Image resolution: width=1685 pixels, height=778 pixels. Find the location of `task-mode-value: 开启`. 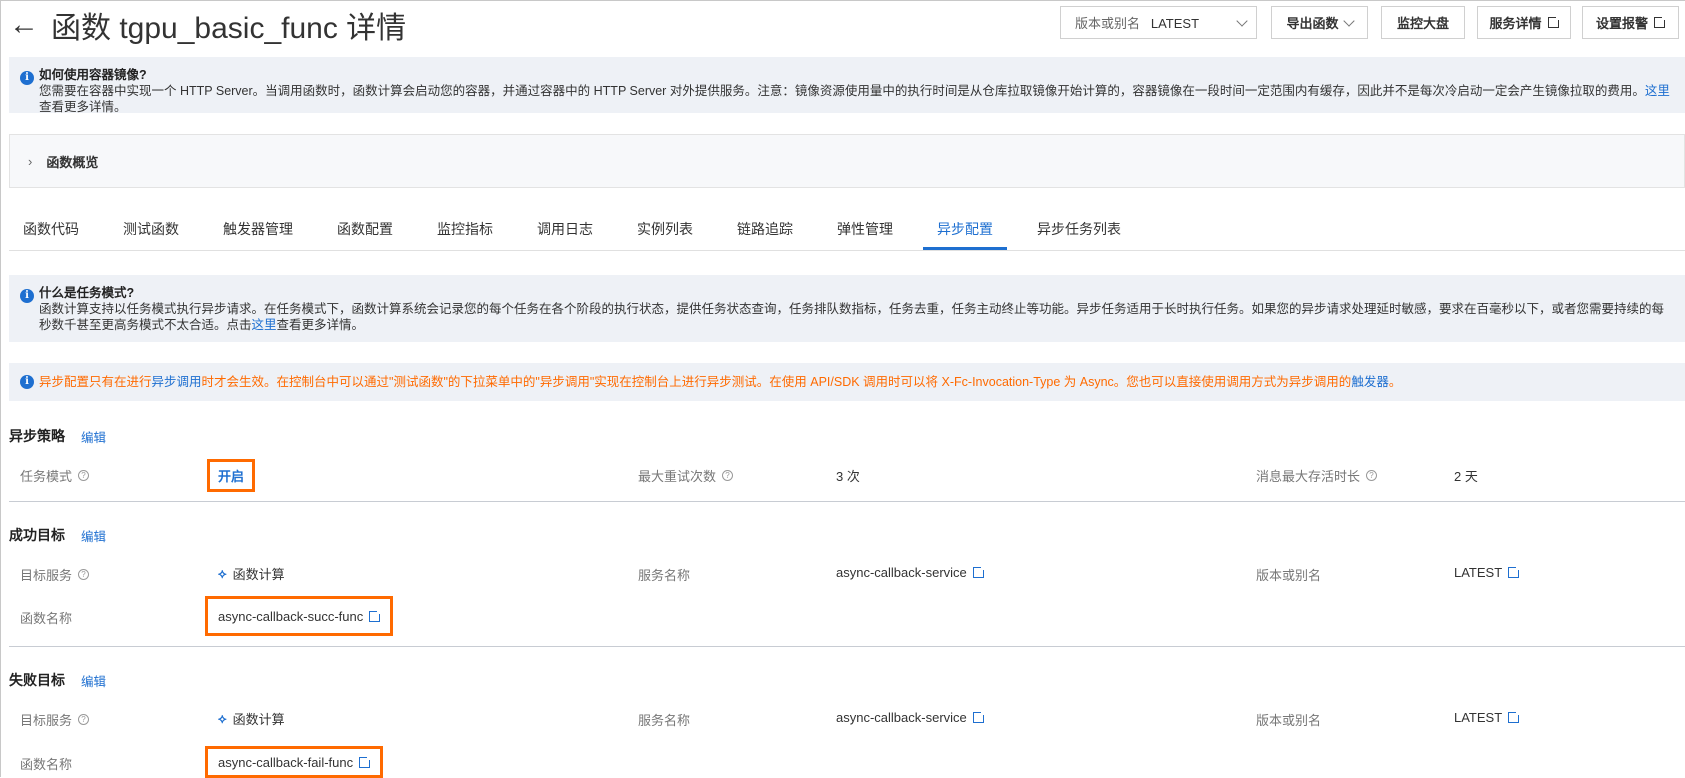

task-mode-value: 开启 is located at coordinates (231, 475).